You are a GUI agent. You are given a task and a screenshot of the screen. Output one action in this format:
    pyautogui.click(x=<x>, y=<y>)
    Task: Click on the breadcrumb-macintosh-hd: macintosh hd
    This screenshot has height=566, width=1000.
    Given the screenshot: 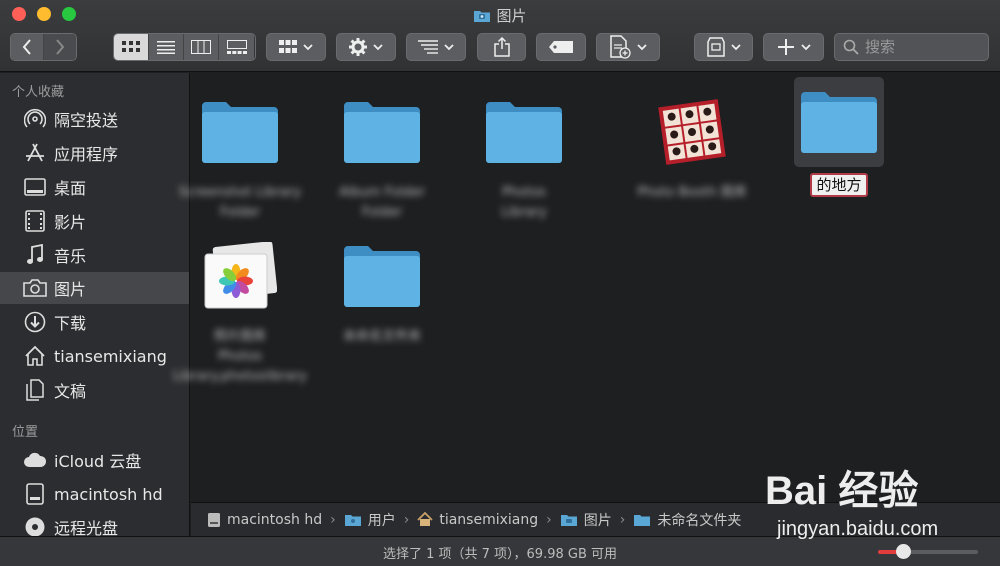 What is the action you would take?
    pyautogui.click(x=264, y=520)
    